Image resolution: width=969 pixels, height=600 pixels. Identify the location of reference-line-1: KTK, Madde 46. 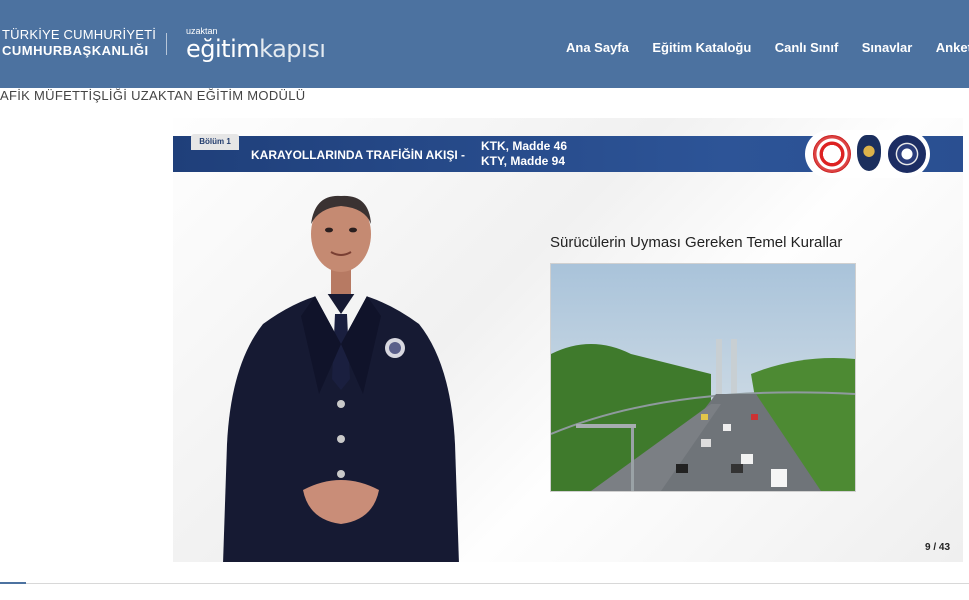
(524, 146).